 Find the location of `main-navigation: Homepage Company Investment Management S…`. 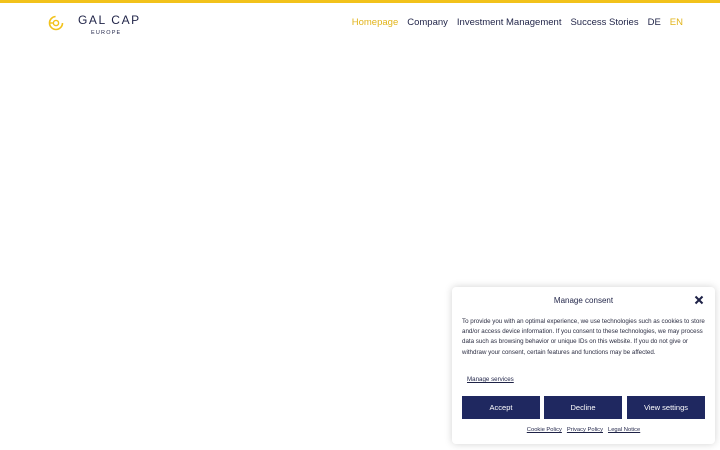

main-navigation: Homepage Company Investment Management S… is located at coordinates (517, 22).